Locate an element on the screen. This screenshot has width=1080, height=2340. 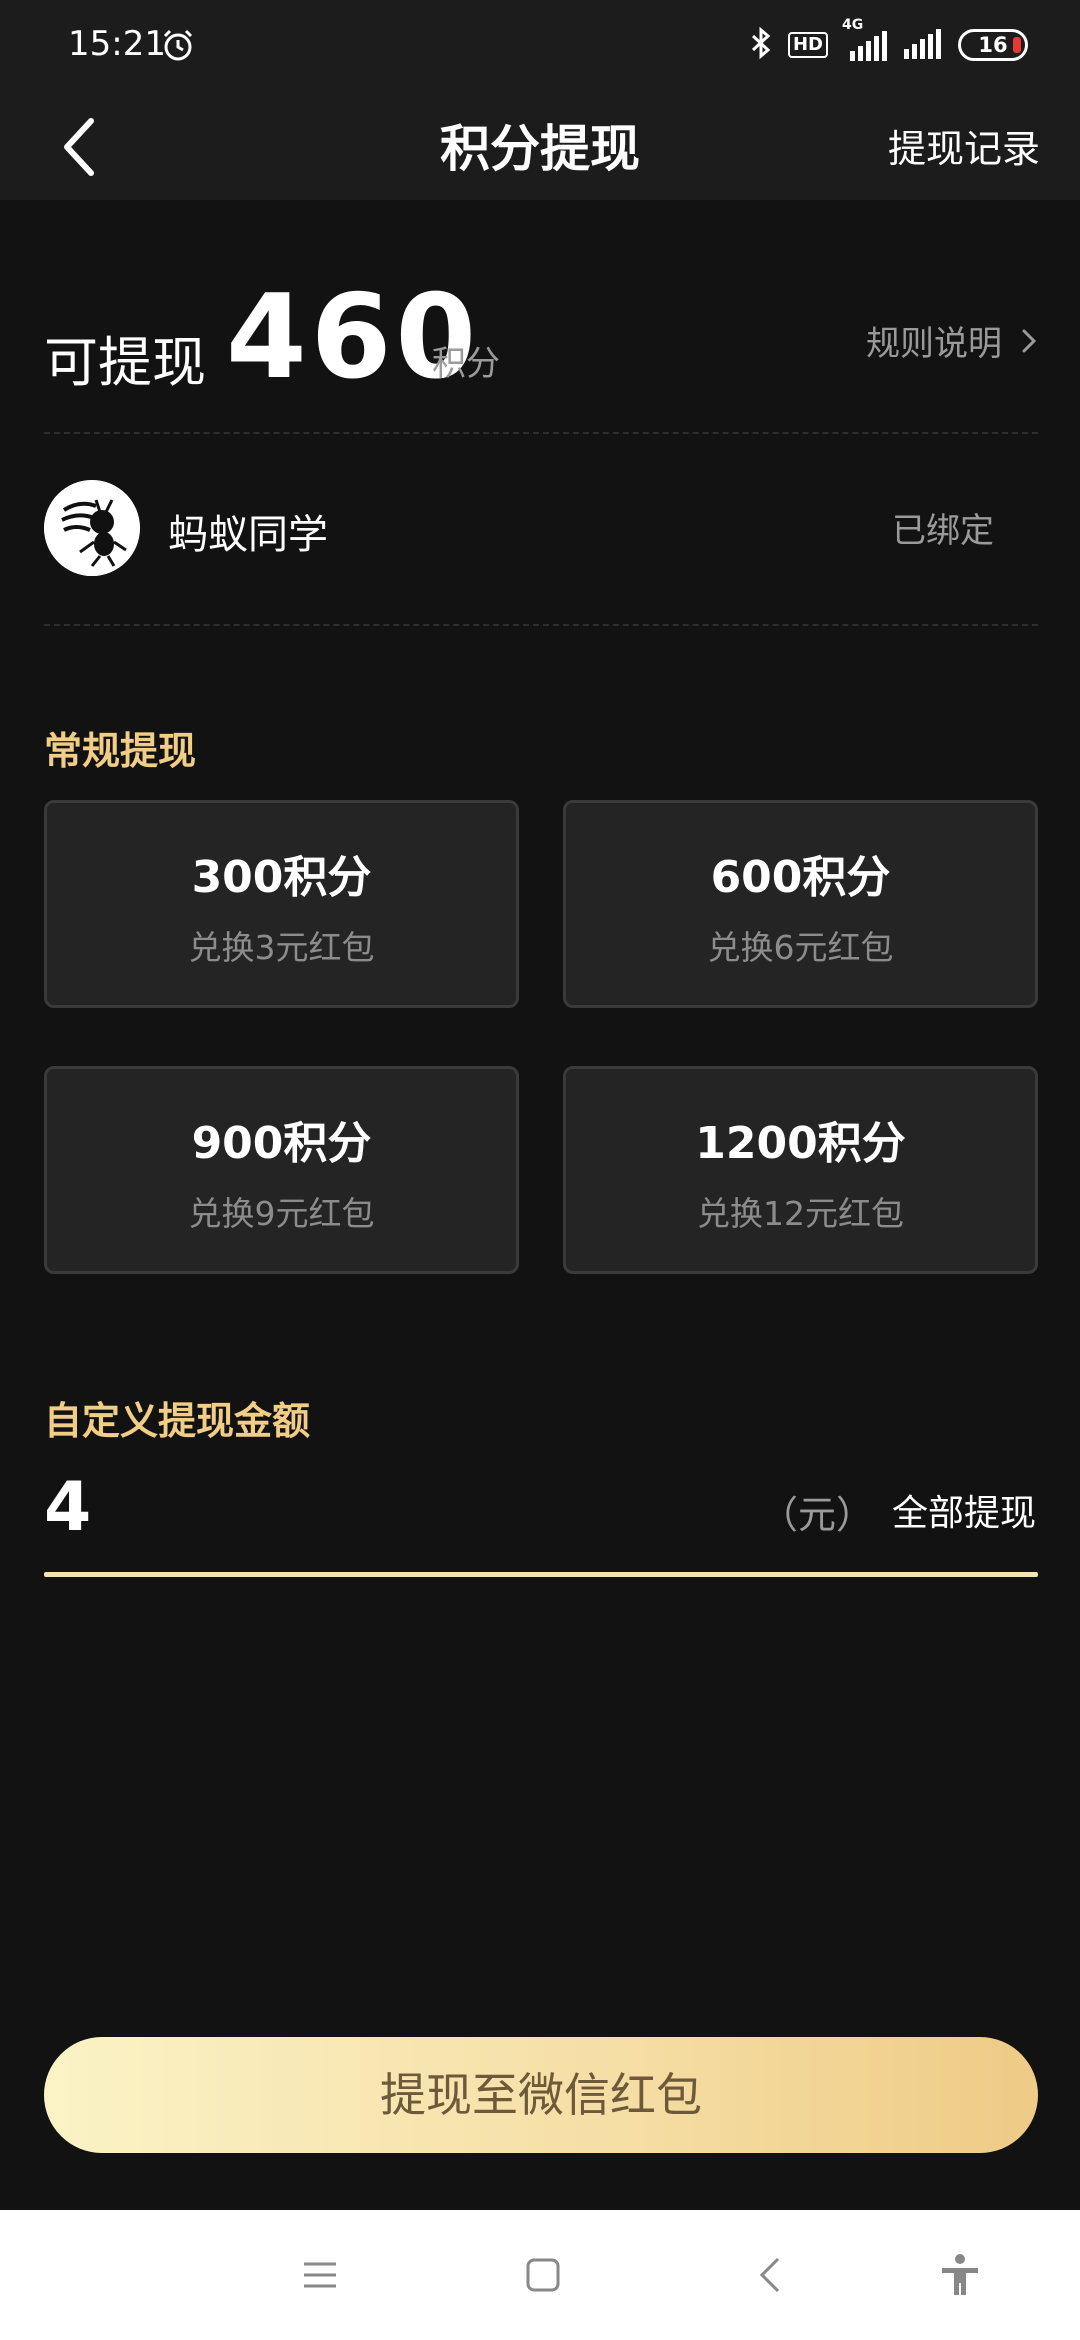
option-desc: 兑换6元红包 is located at coordinates (800, 947).